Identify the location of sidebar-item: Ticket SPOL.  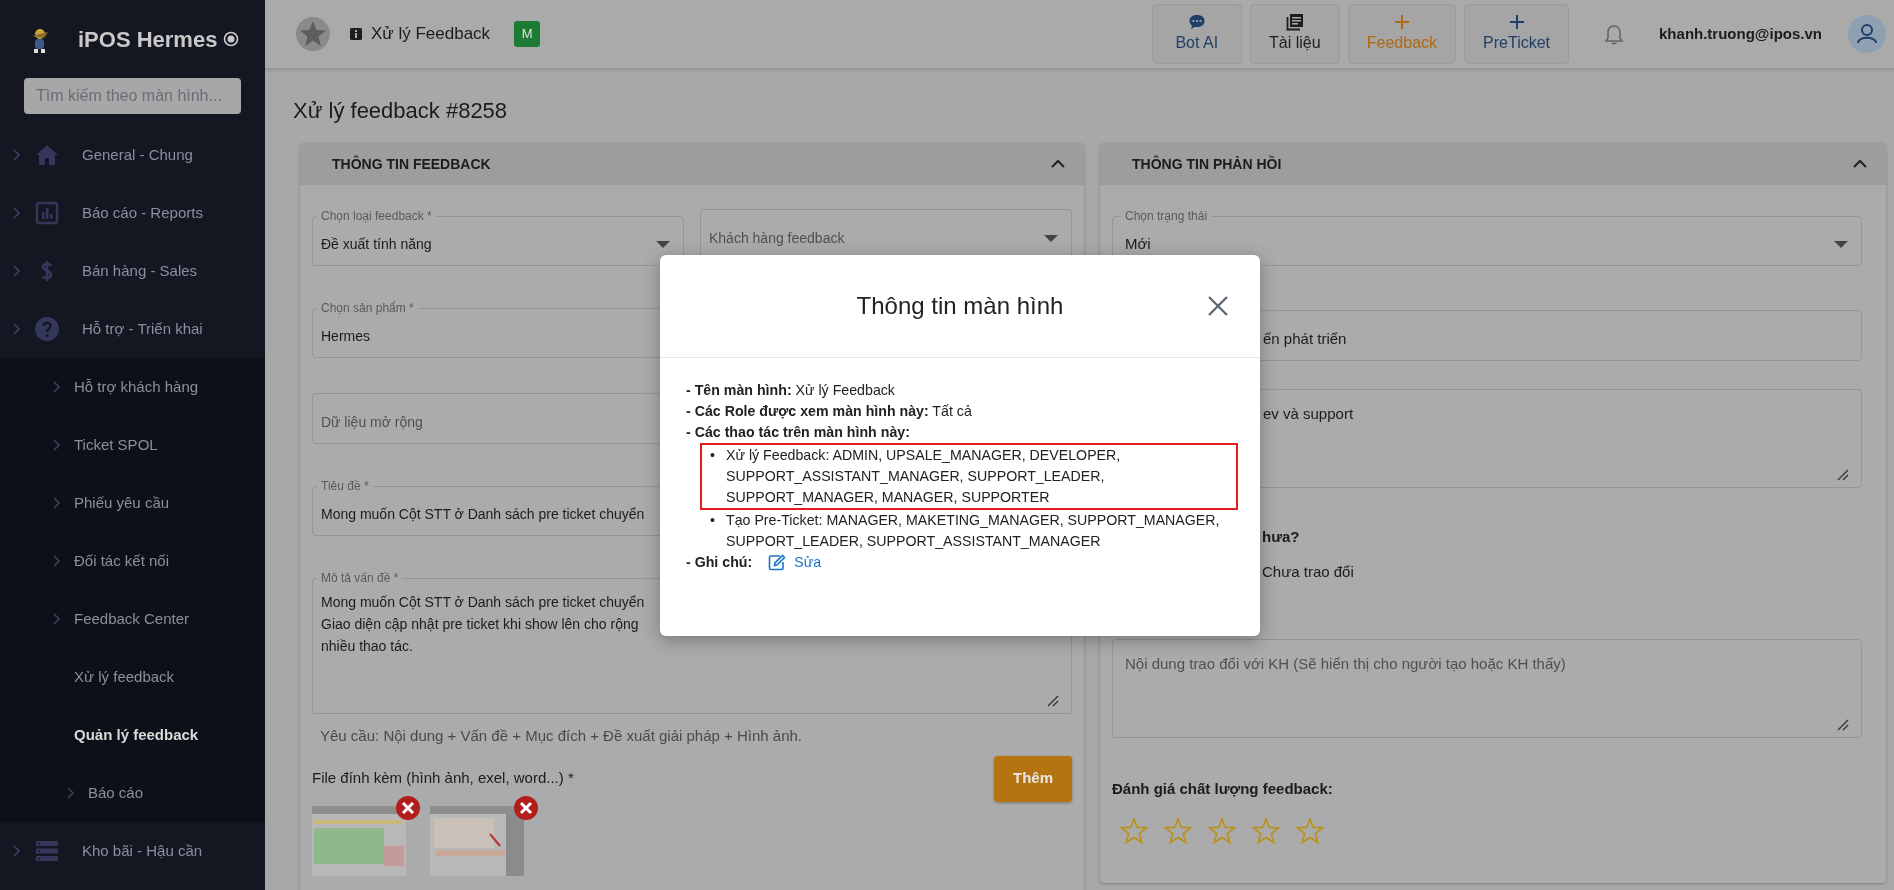
(132, 445).